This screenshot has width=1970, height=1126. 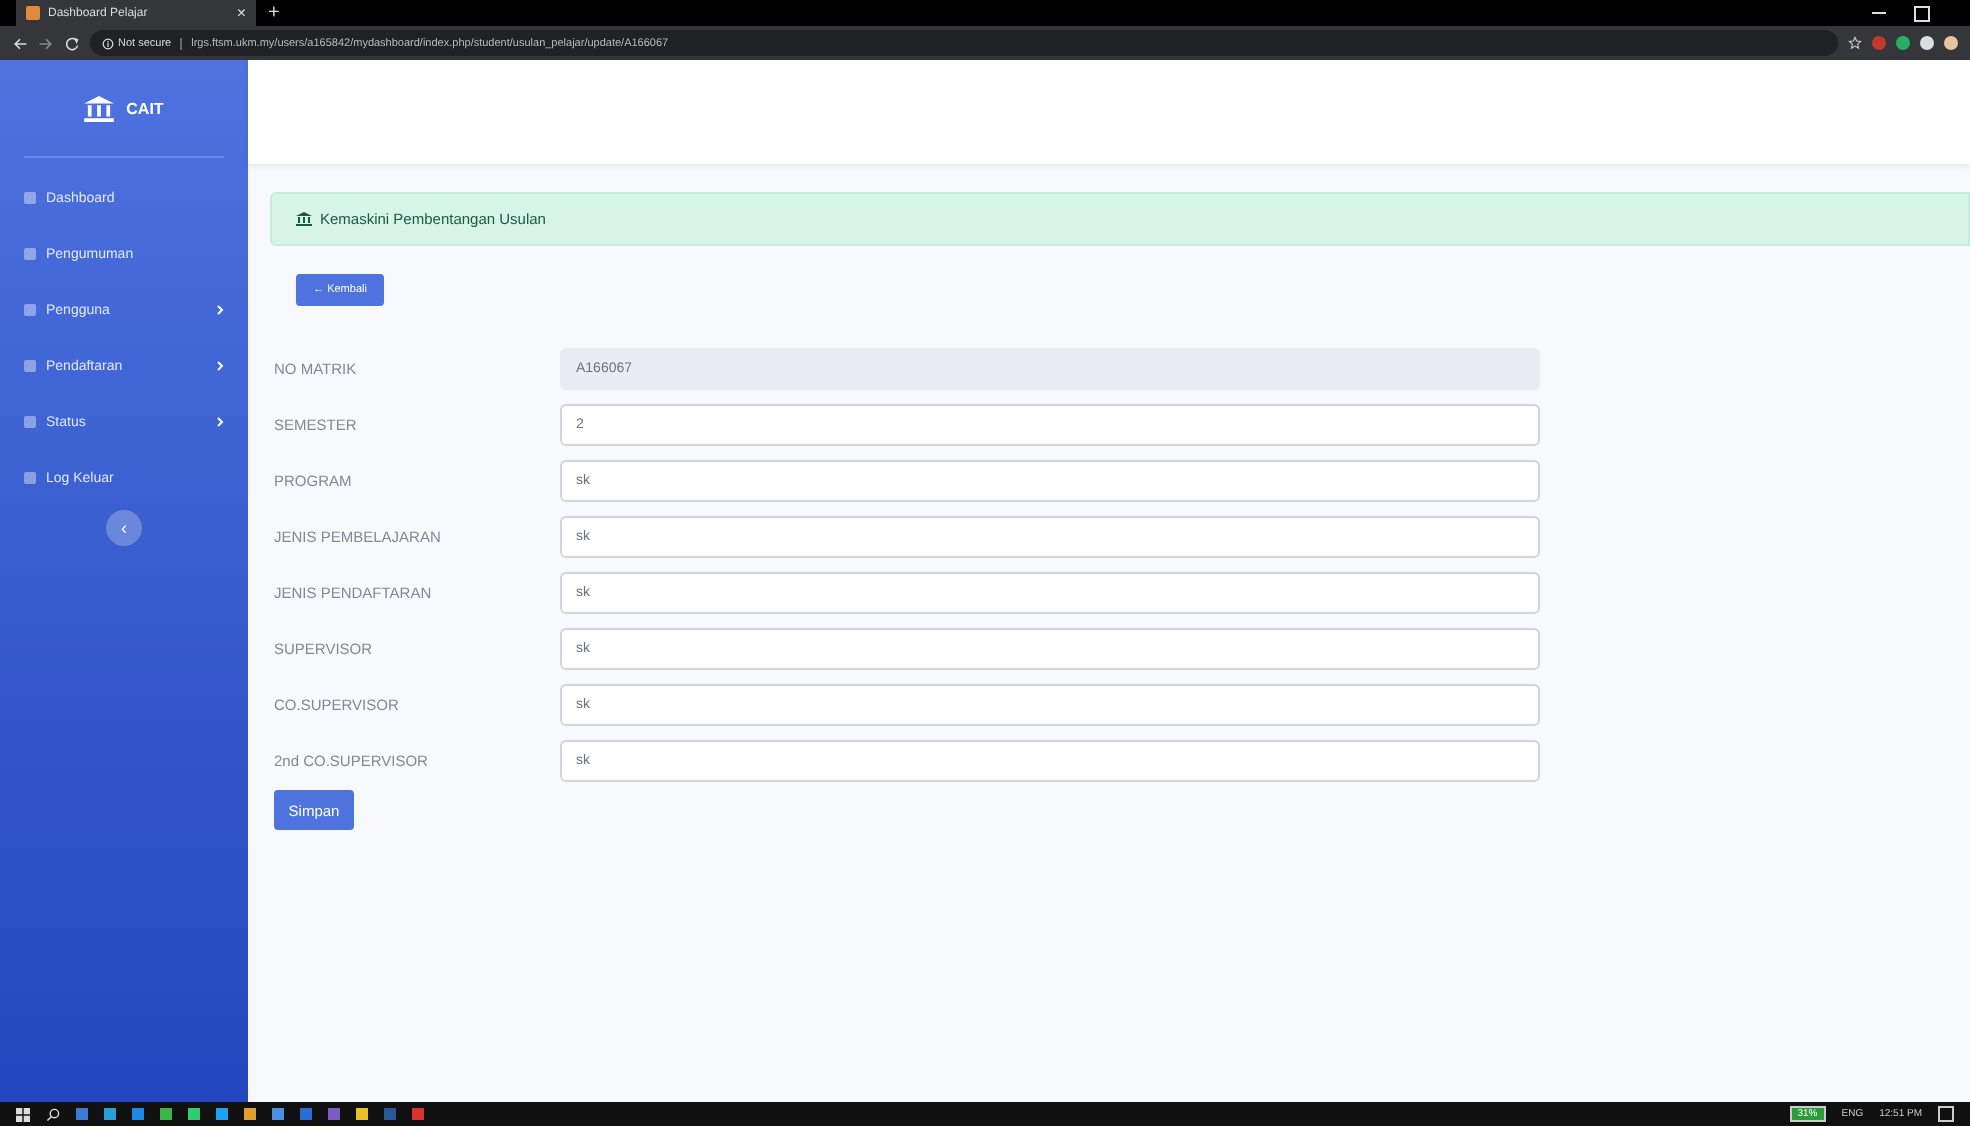 What do you see at coordinates (1922, 13) in the screenshot?
I see `maximize-icon` at bounding box center [1922, 13].